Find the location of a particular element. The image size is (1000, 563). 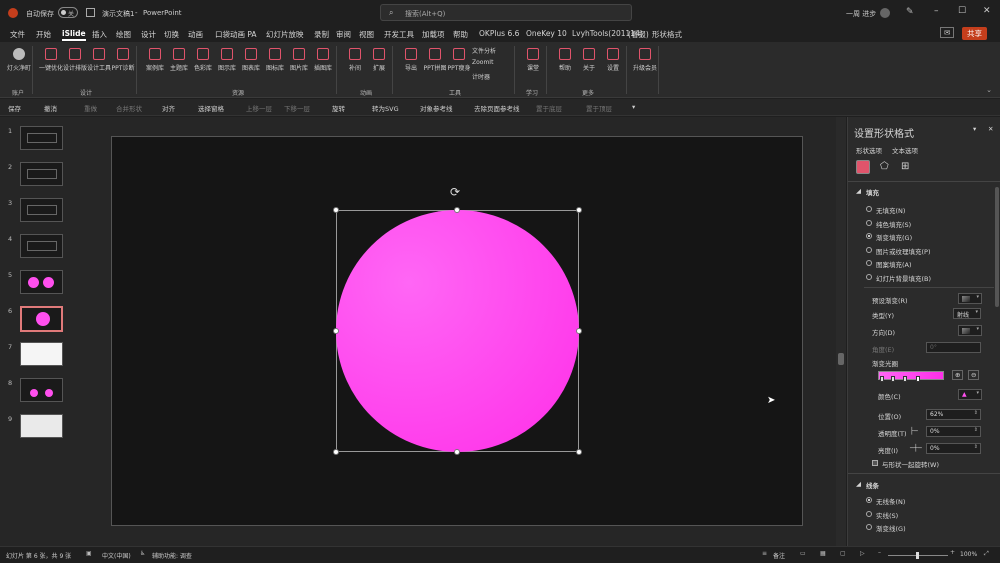

qat-item-2: 重做 is located at coordinates (90, 108).